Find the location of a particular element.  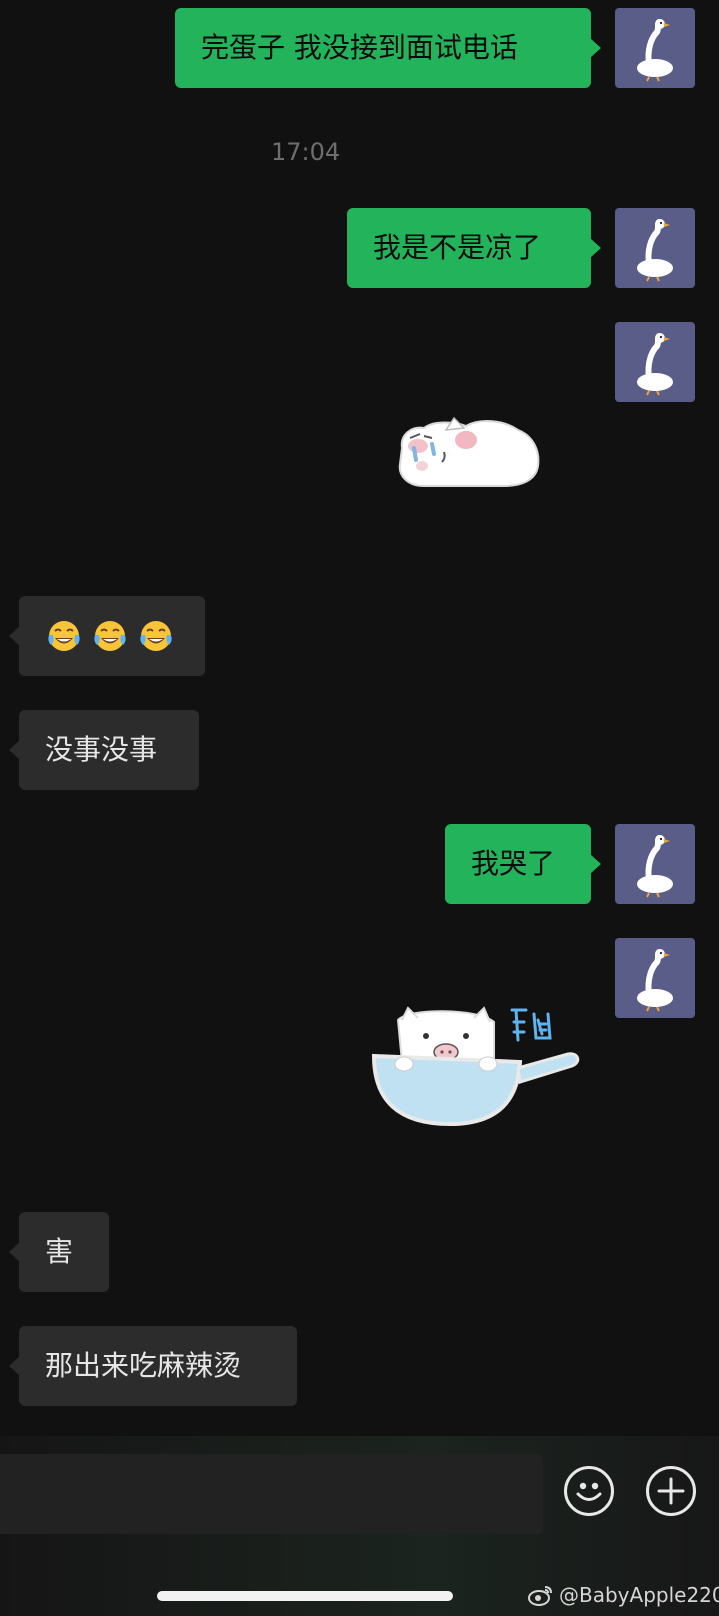

incoming-message: 没事没事 is located at coordinates (104, 750).